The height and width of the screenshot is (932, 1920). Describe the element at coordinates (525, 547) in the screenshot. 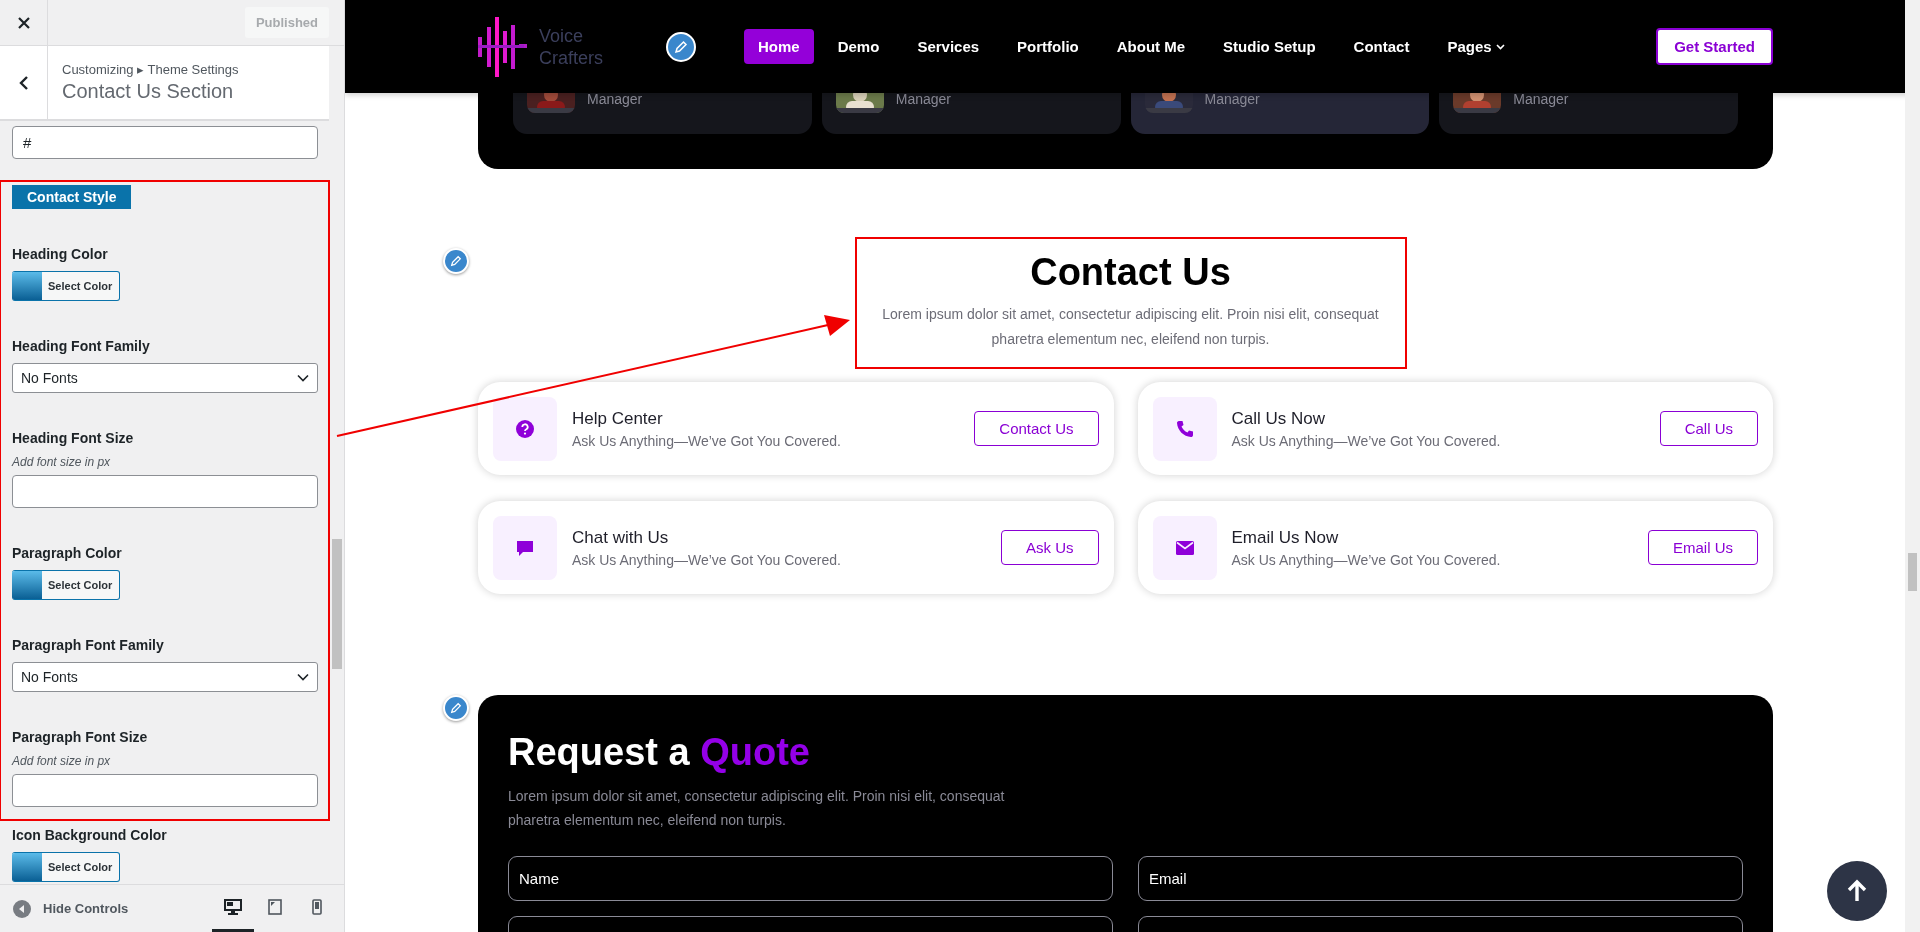

I see `chat-icon` at that location.